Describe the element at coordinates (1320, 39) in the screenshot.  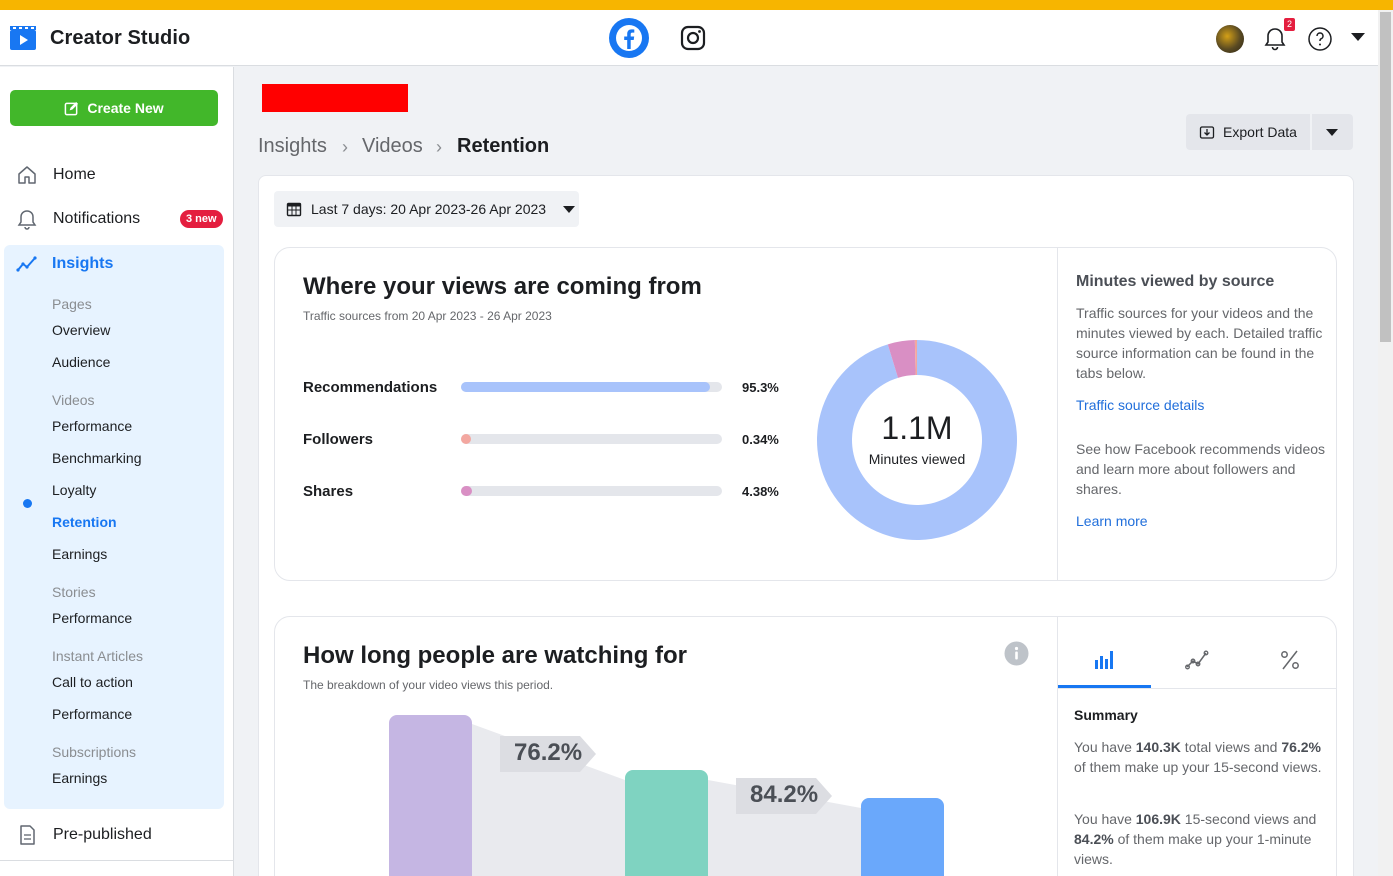
I see `help-icon` at that location.